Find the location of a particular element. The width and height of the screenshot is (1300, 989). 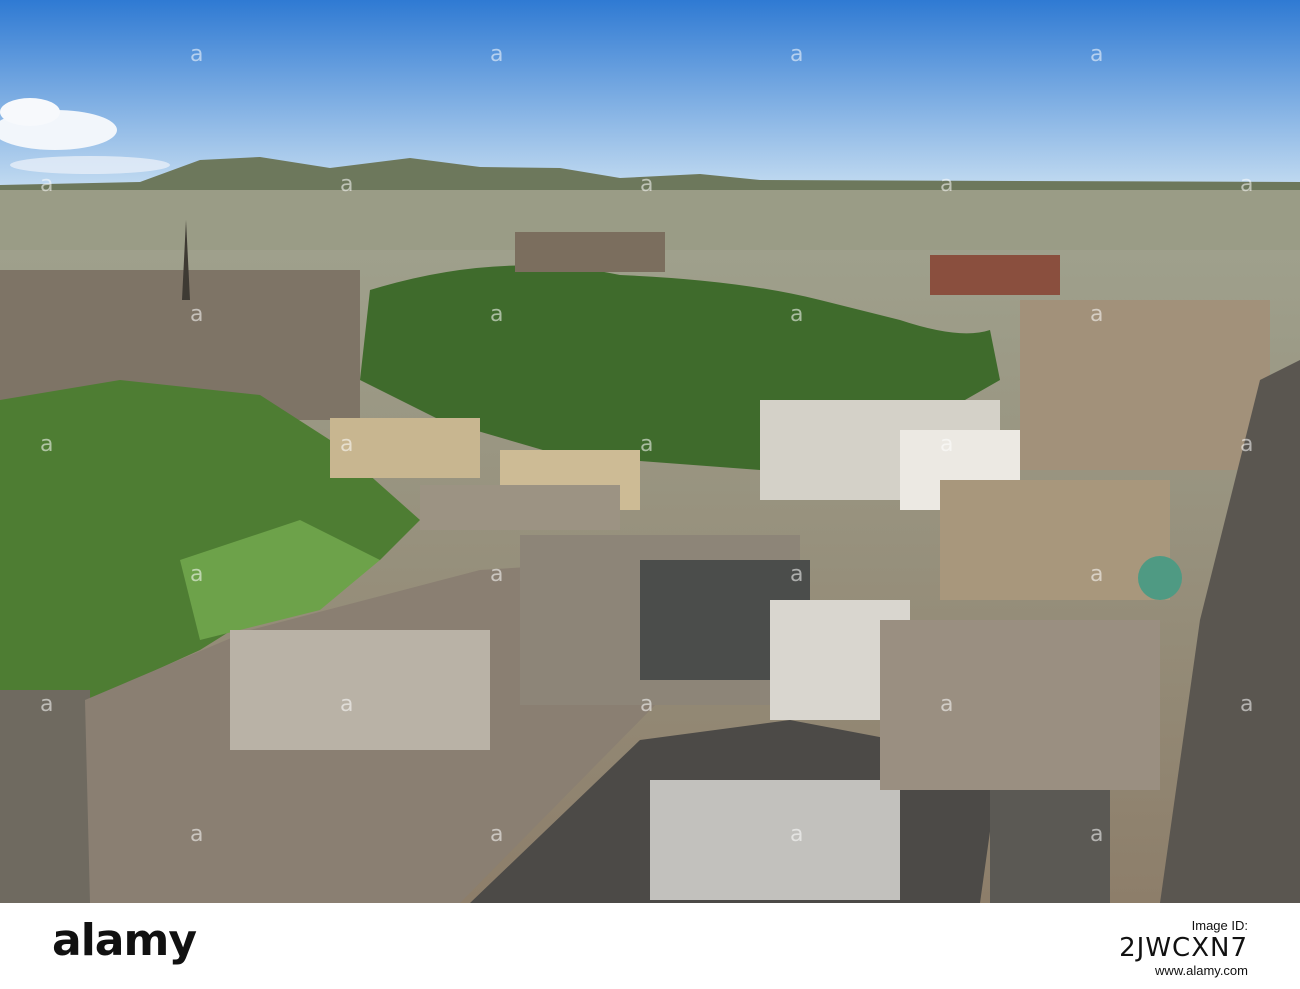

brand-logo: alamy is located at coordinates (124, 940).